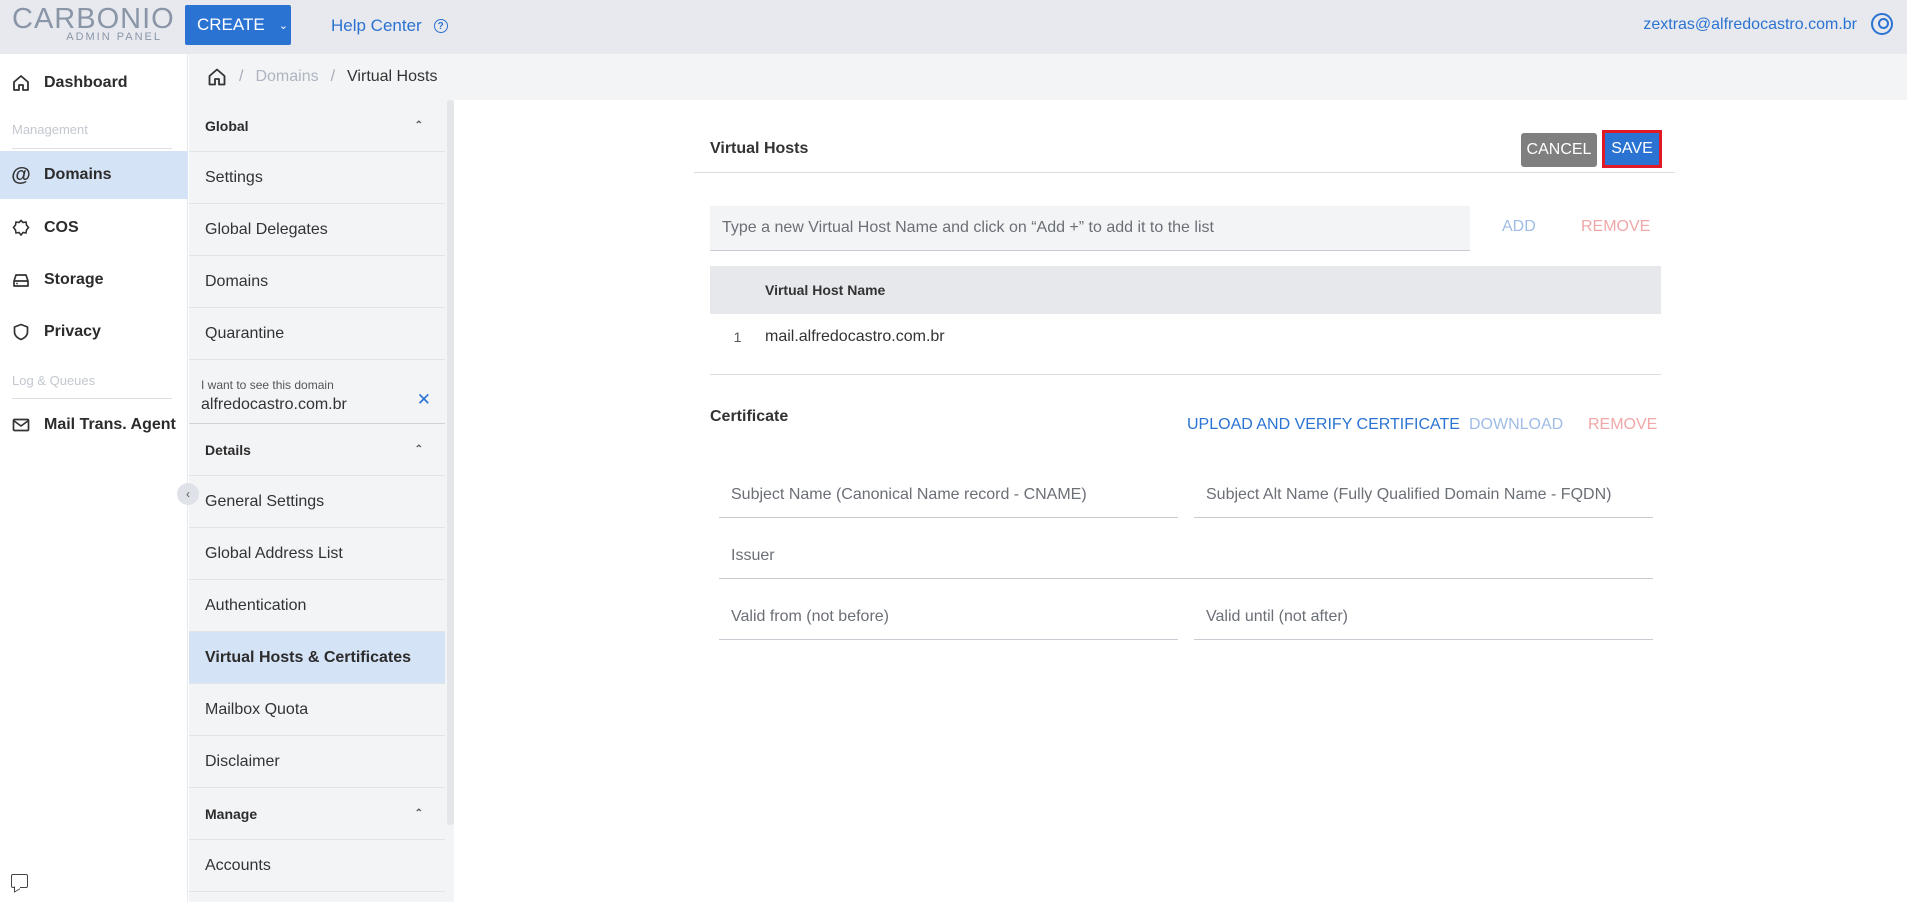  Describe the element at coordinates (1516, 425) in the screenshot. I see `download-certificate-button: DOWNLOAD` at that location.